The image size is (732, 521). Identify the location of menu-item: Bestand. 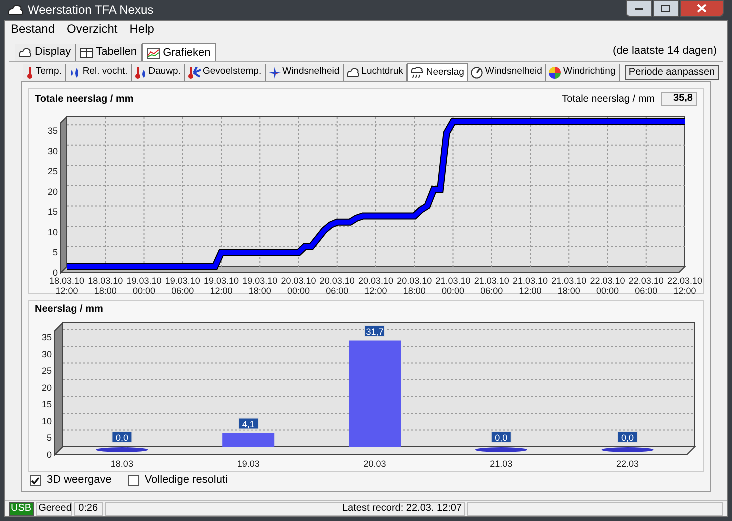
(33, 29).